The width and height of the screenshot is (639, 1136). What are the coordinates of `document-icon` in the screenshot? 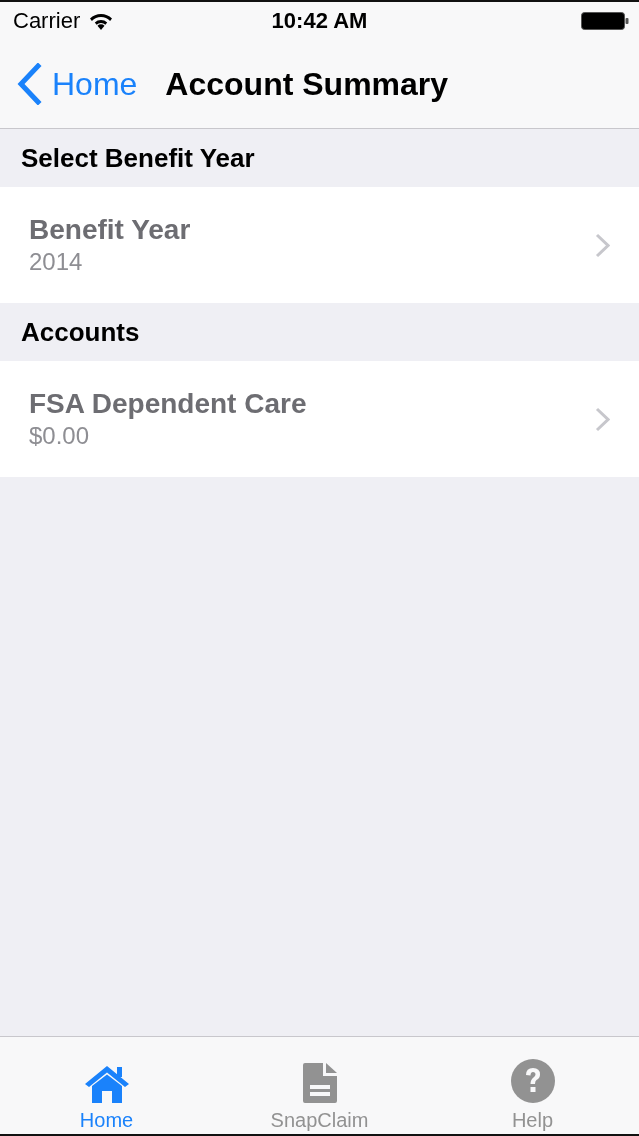 It's located at (319, 1083).